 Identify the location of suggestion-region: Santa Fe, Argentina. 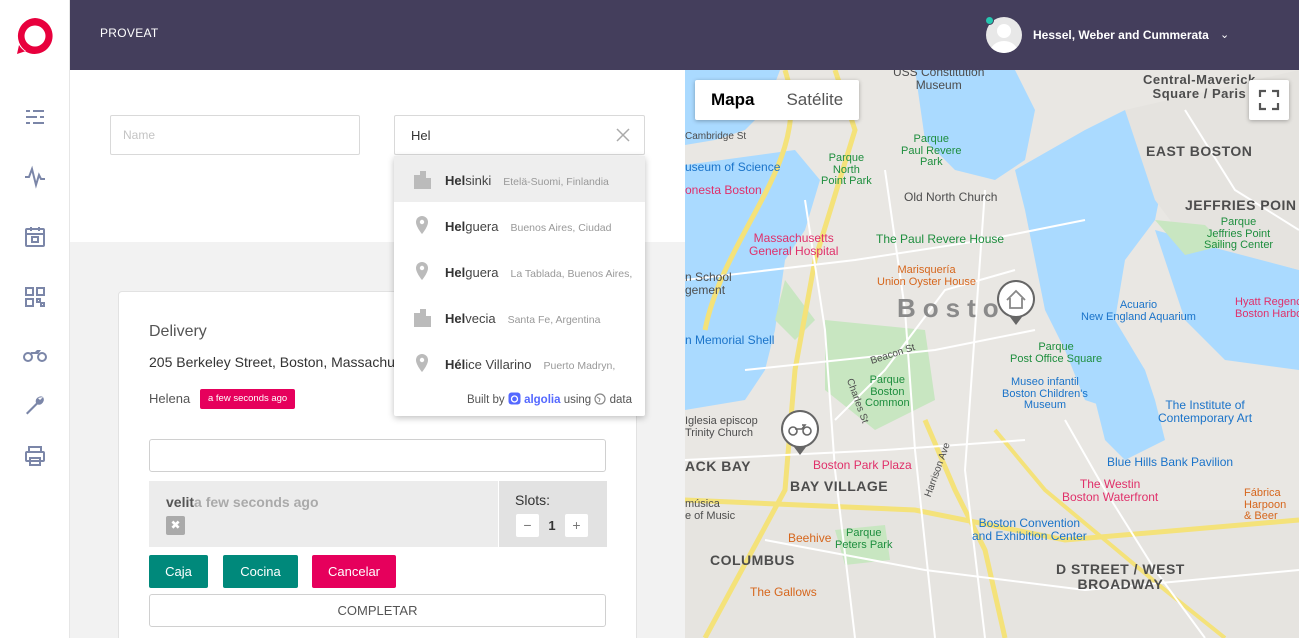
(554, 320).